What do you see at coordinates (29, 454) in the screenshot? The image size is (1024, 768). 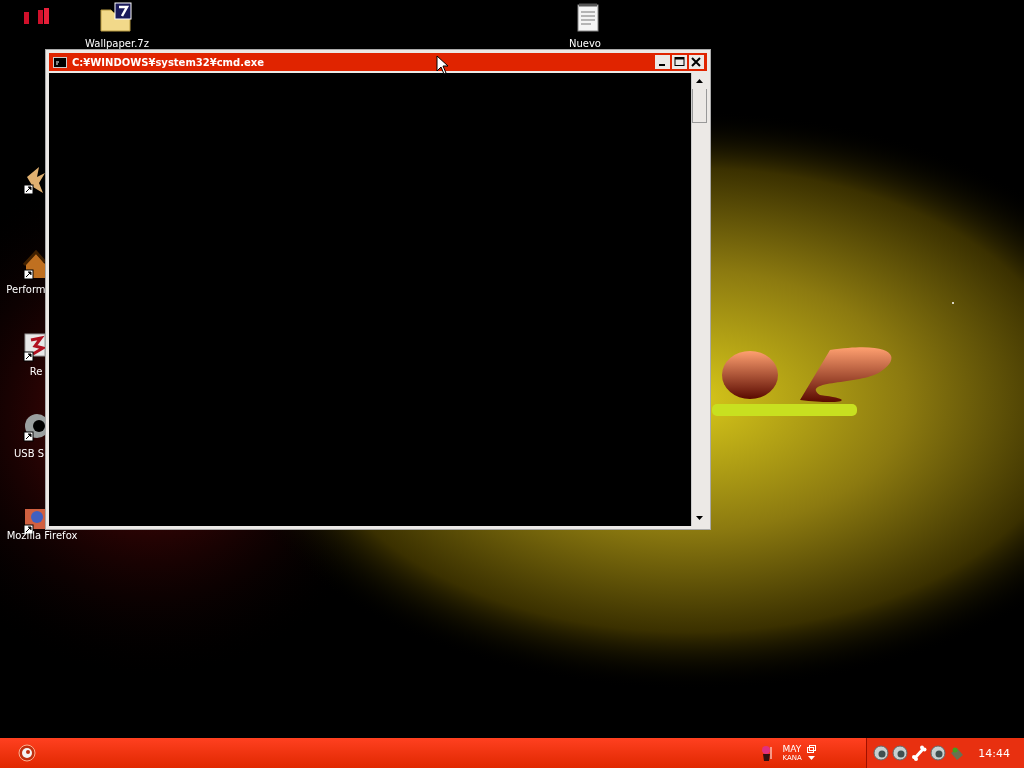 I see `icon-label: USB S` at bounding box center [29, 454].